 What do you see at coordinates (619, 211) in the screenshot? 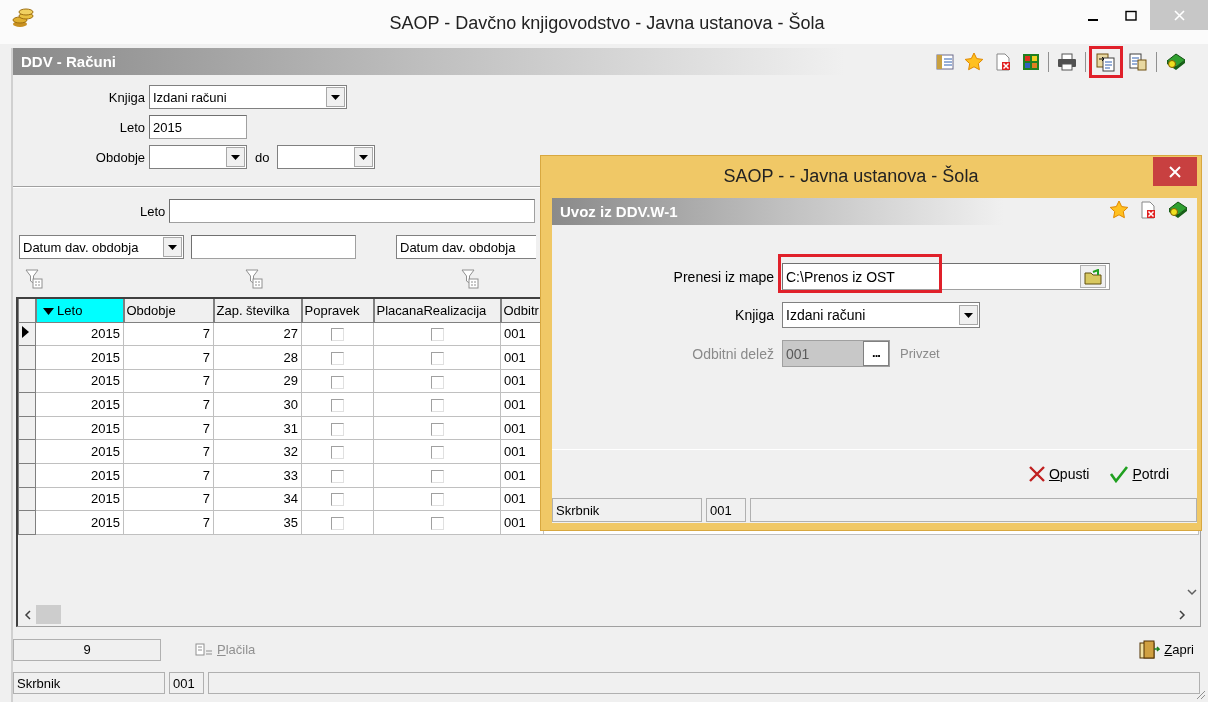
I see `dialog-header-title: Uvoz iz DDV.W-1` at bounding box center [619, 211].